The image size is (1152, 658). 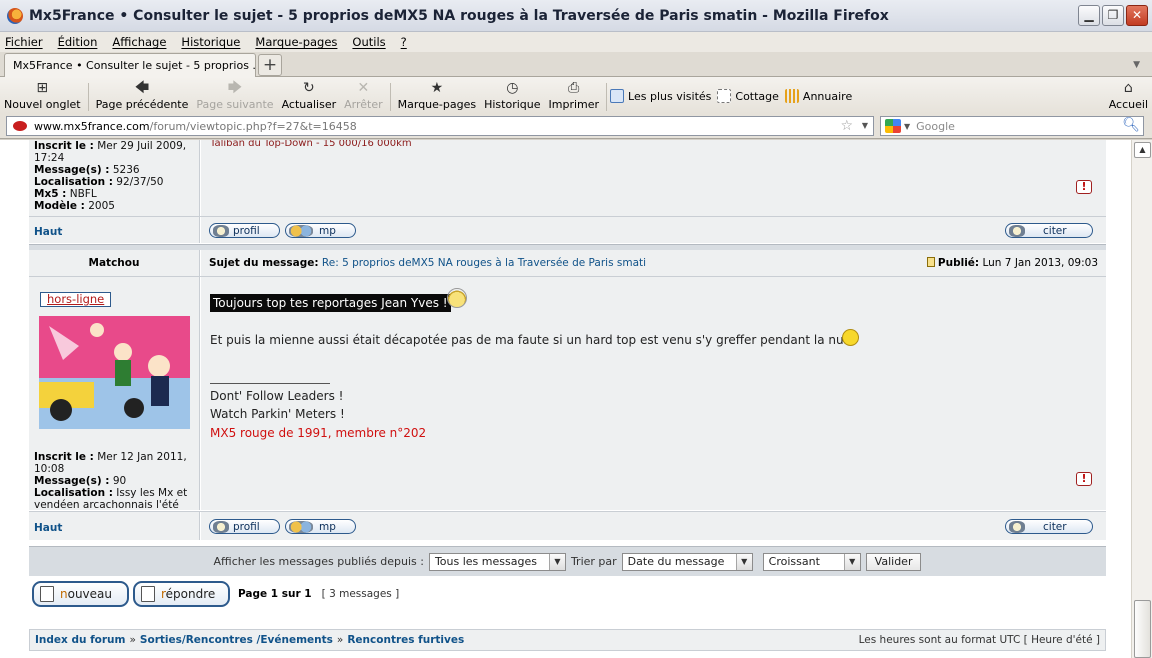 What do you see at coordinates (846, 126) in the screenshot?
I see `bookmark-star-icon: ☆` at bounding box center [846, 126].